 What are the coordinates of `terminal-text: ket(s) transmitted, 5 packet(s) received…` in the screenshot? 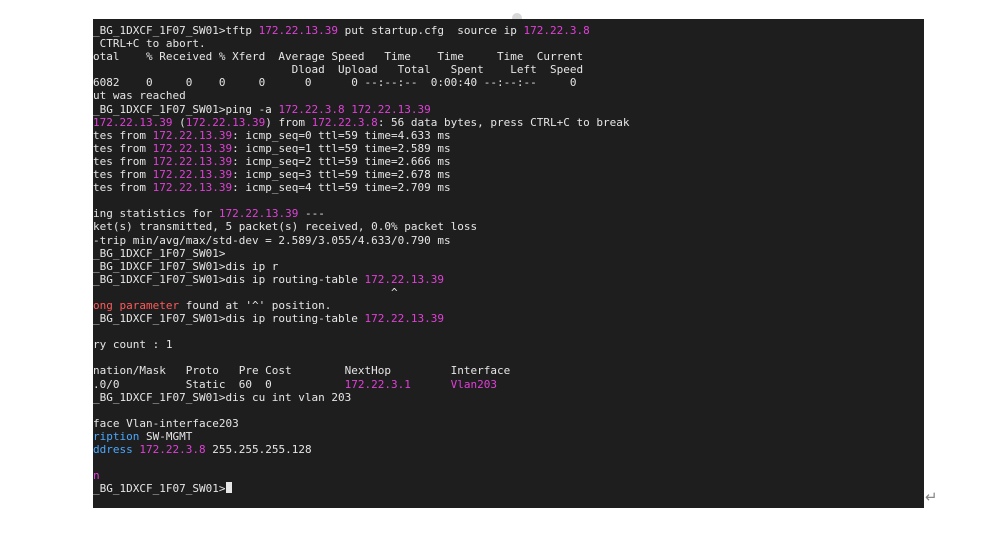 It's located at (285, 227).